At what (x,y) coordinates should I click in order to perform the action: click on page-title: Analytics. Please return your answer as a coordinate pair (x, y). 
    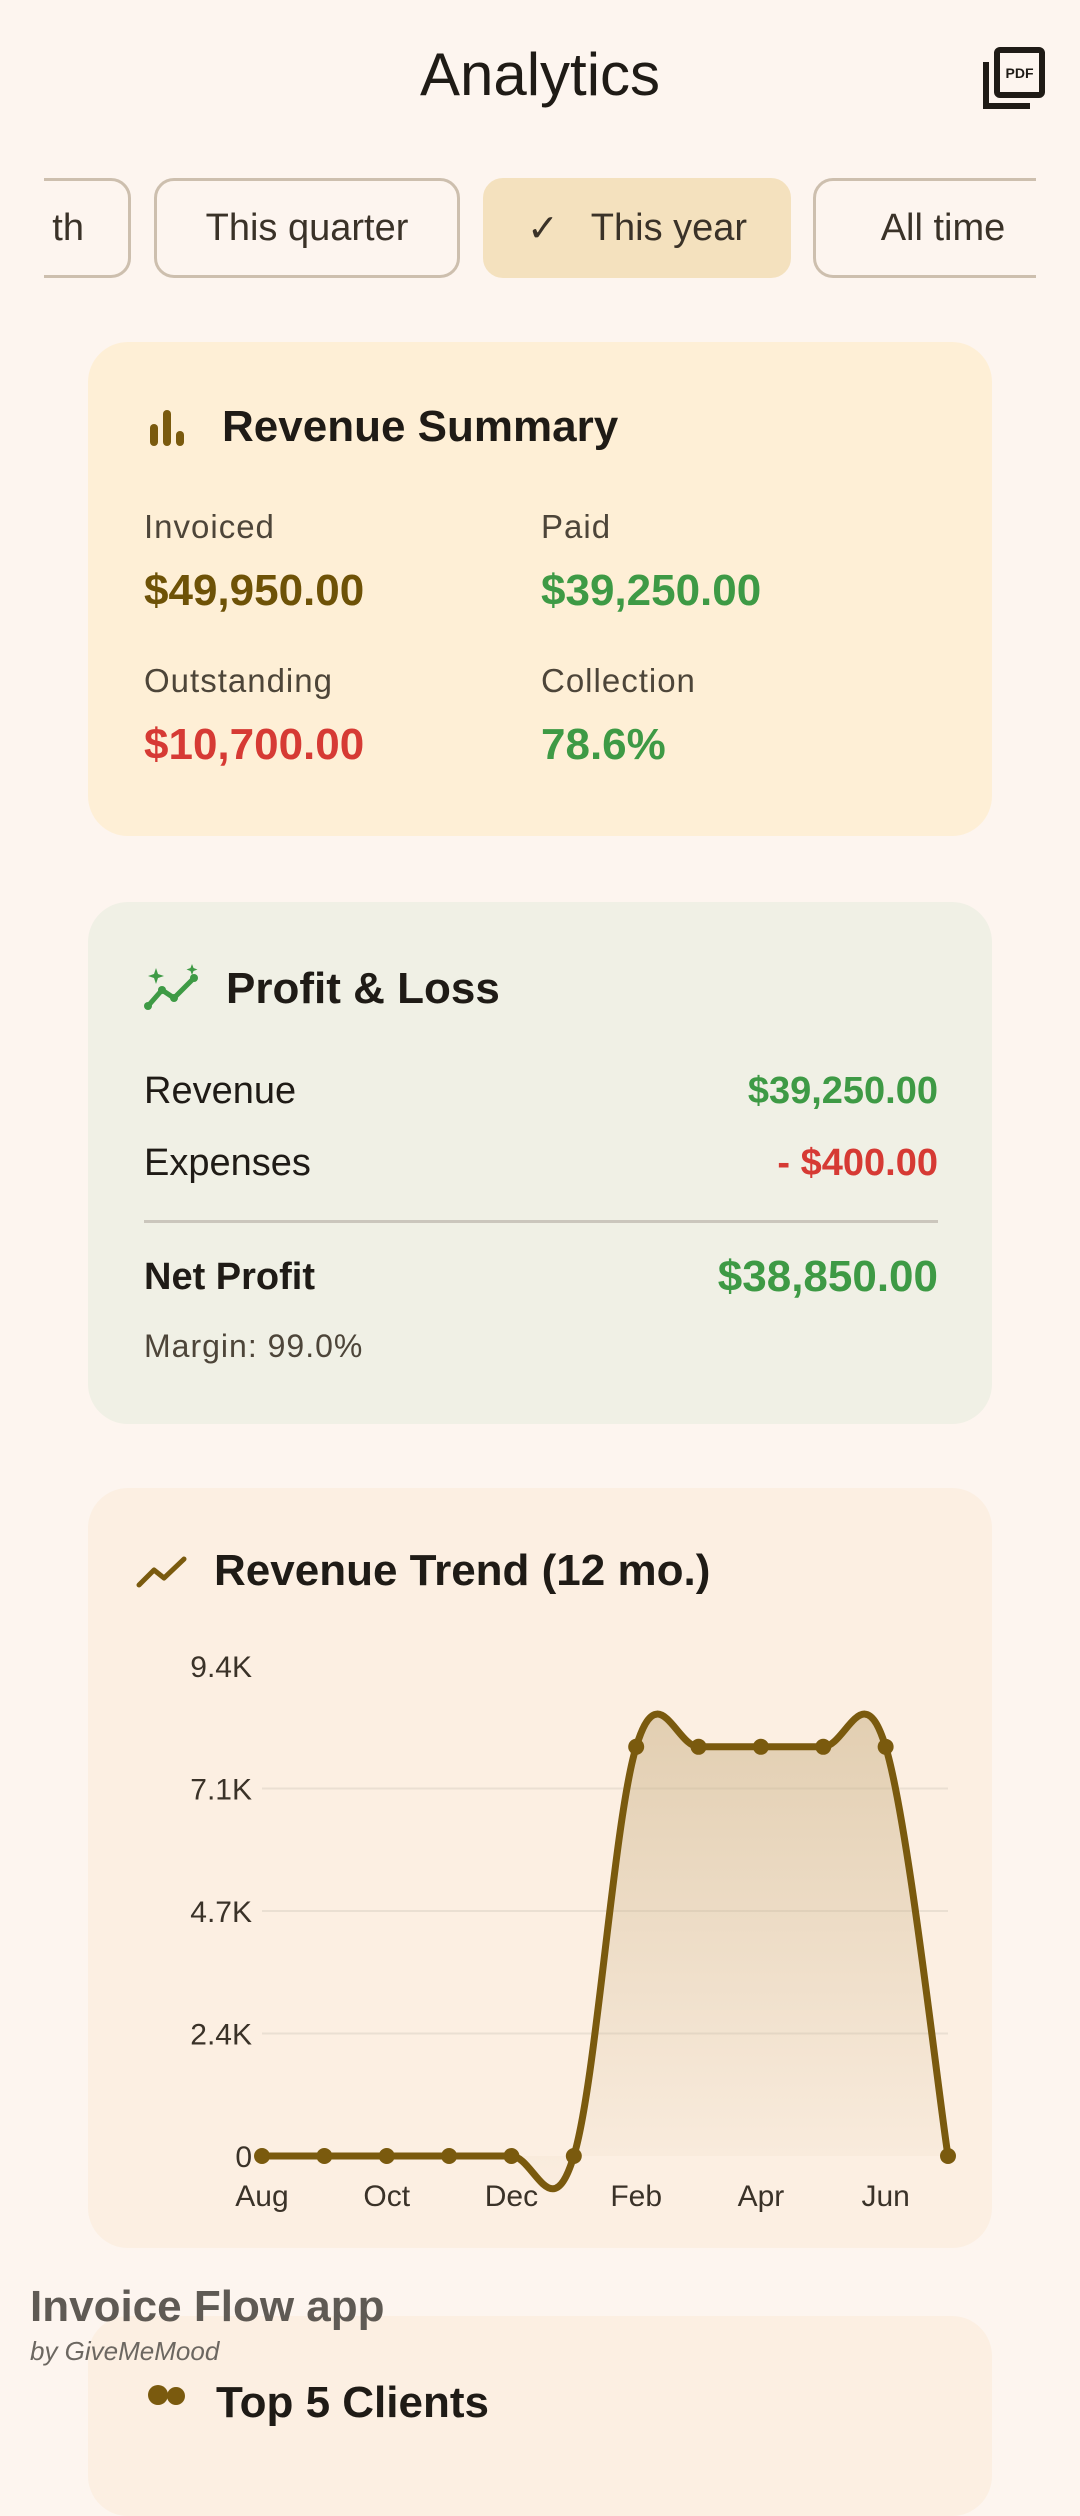
    Looking at the image, I should click on (540, 74).